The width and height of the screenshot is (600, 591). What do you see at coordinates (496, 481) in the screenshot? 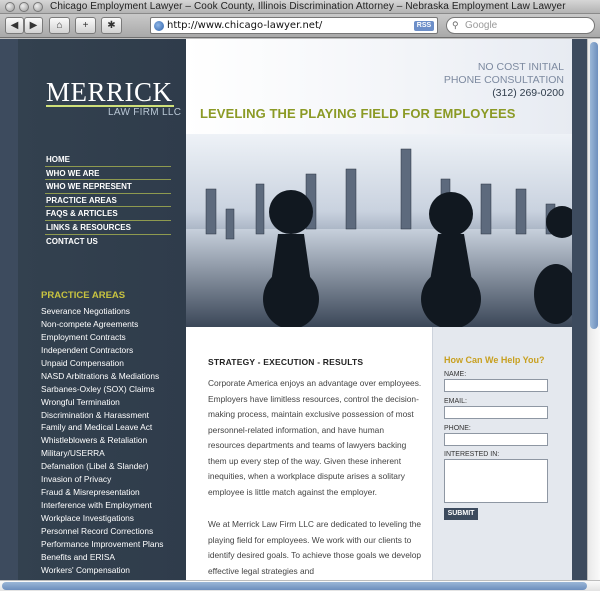
I see `interest-textarea` at bounding box center [496, 481].